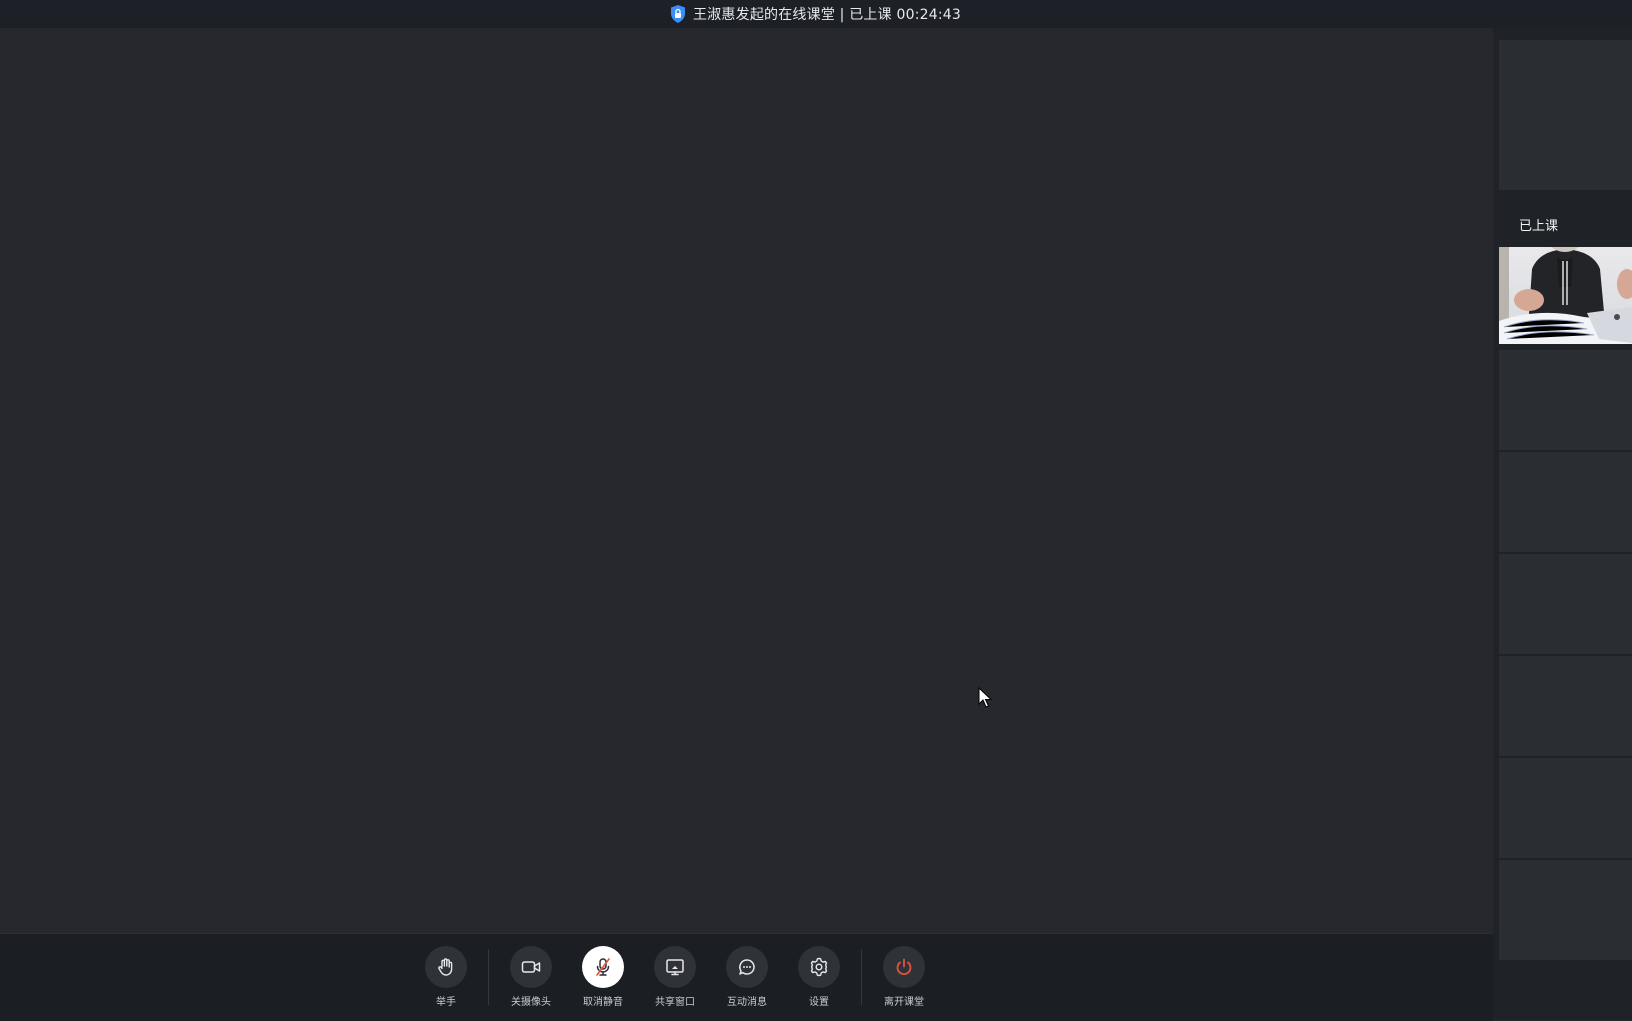  I want to click on interactive-messages-button: 互动消息, so click(747, 977).